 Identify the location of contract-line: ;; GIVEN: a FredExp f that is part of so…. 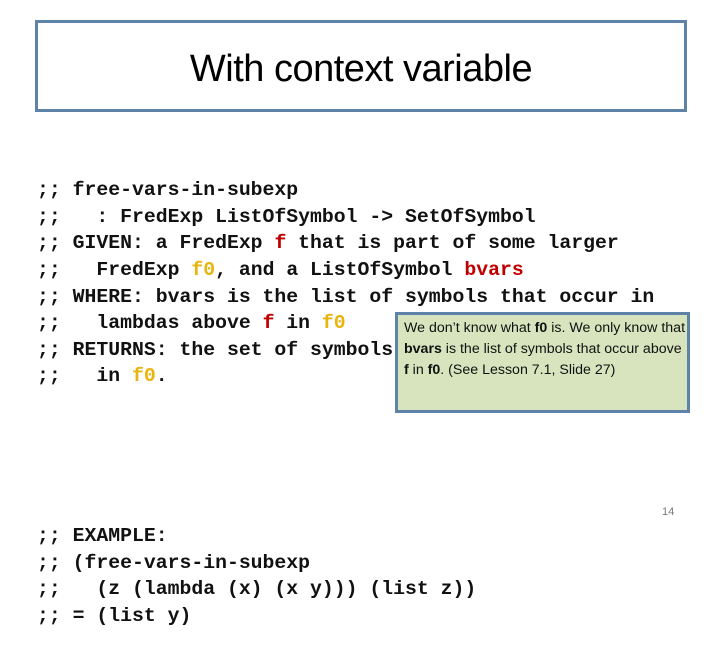
(345, 243).